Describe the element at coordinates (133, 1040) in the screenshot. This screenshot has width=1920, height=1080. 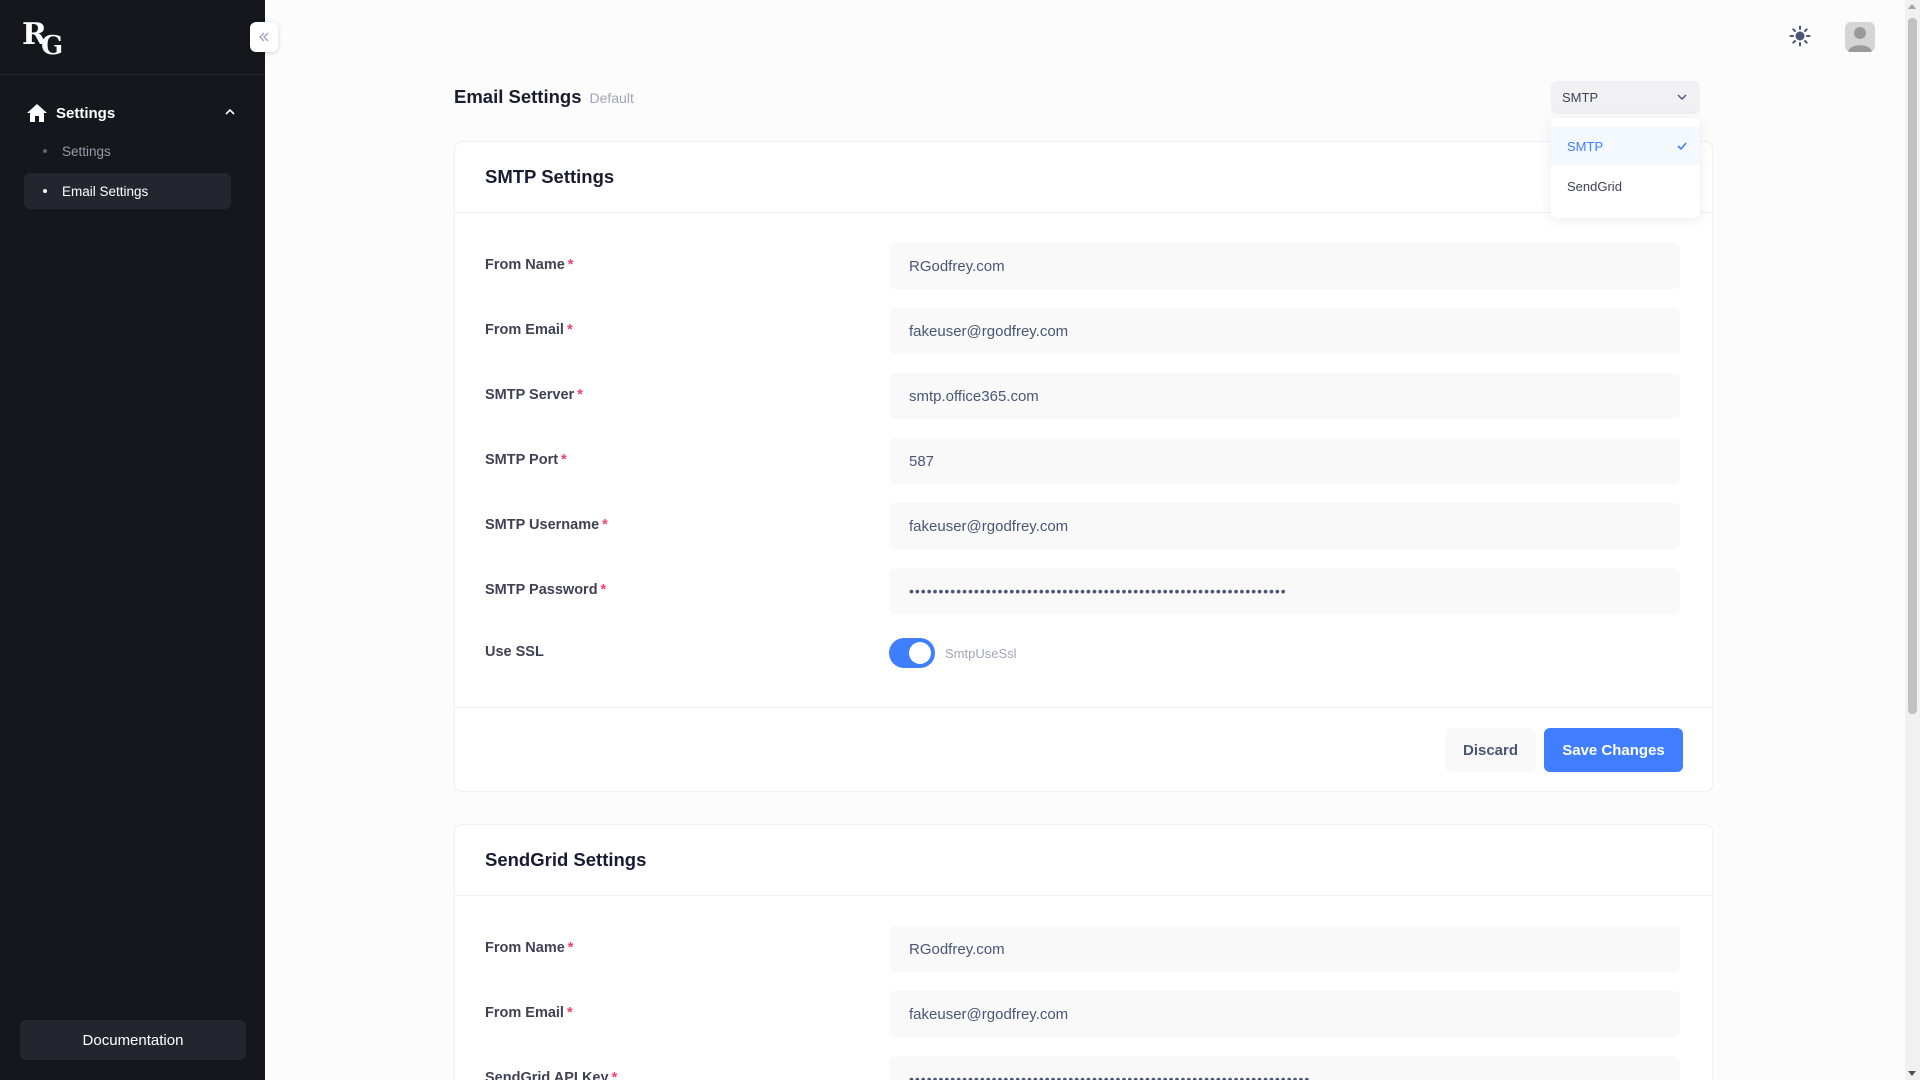
I see `documentation-button: Documentation` at that location.